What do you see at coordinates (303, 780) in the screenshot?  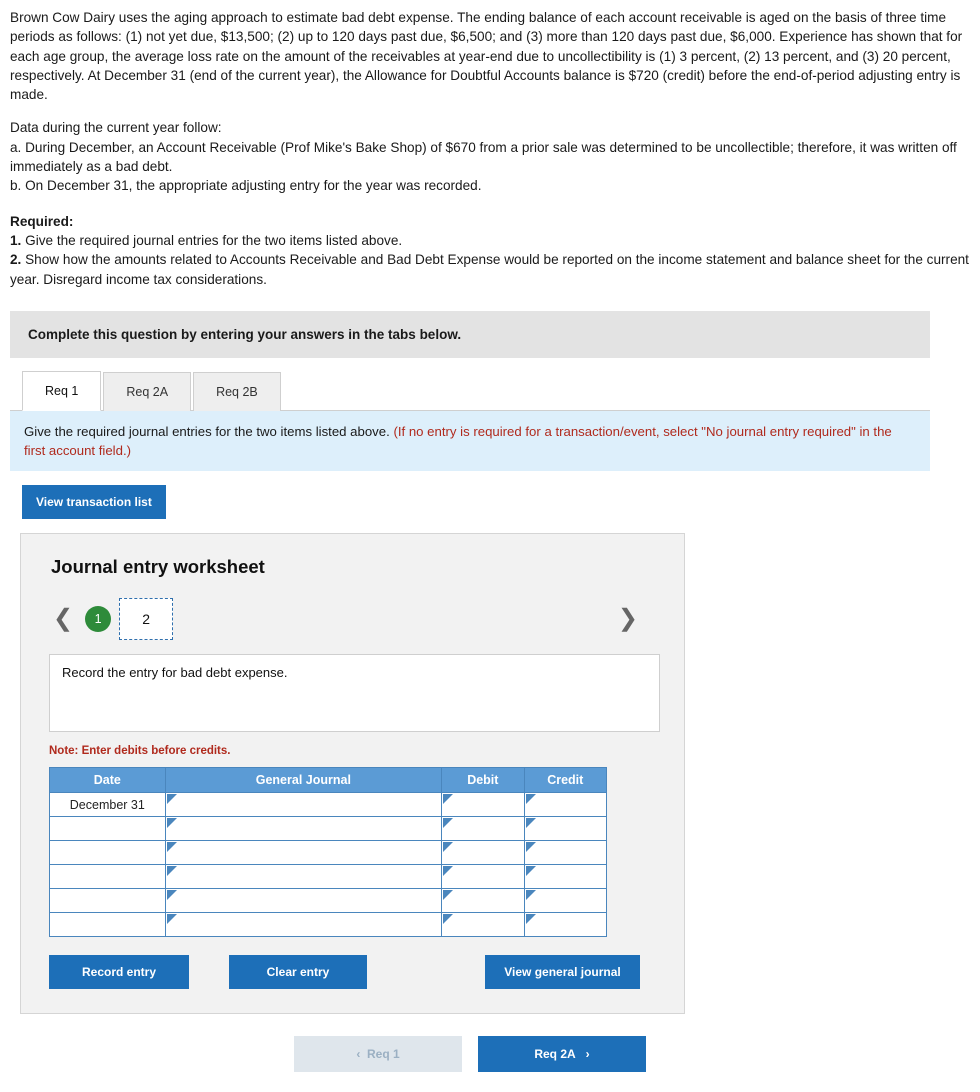 I see `column-header-general-journal: General Journal` at bounding box center [303, 780].